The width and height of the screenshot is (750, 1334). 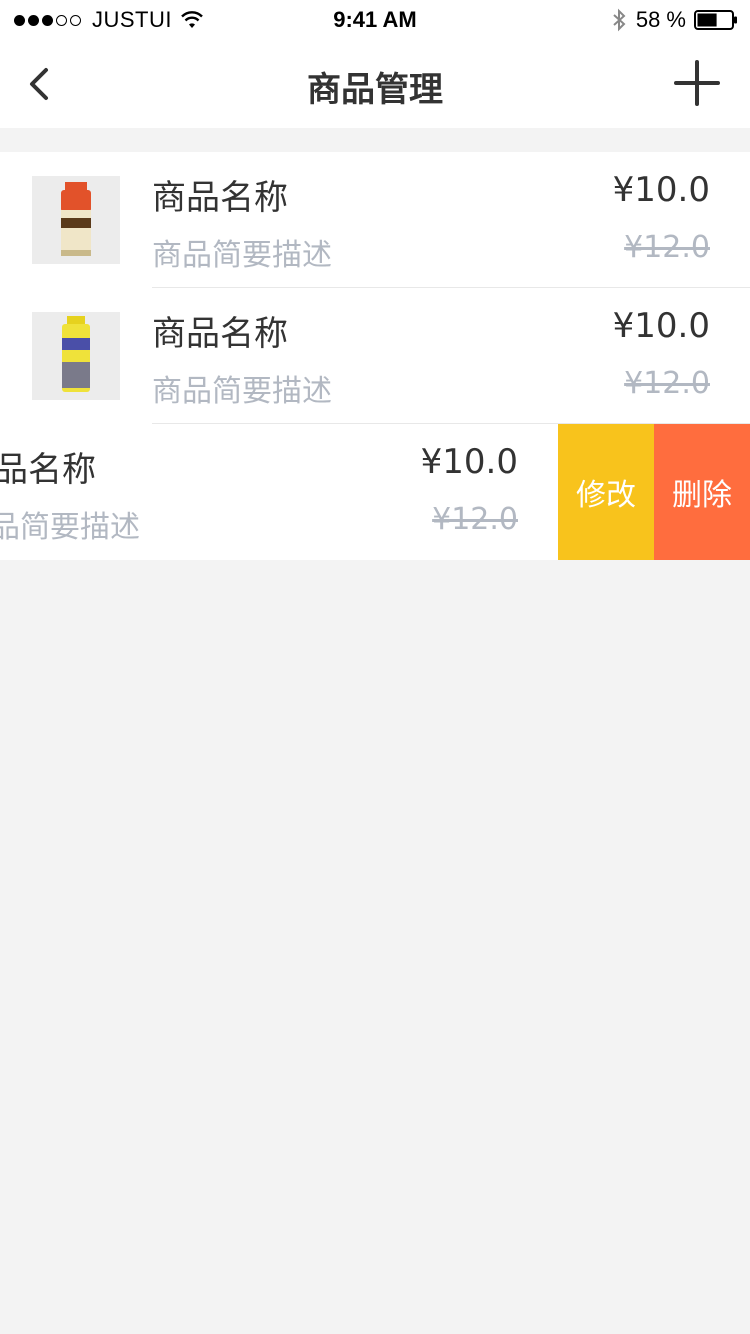 I want to click on status-right: 58 %, so click(x=675, y=20).